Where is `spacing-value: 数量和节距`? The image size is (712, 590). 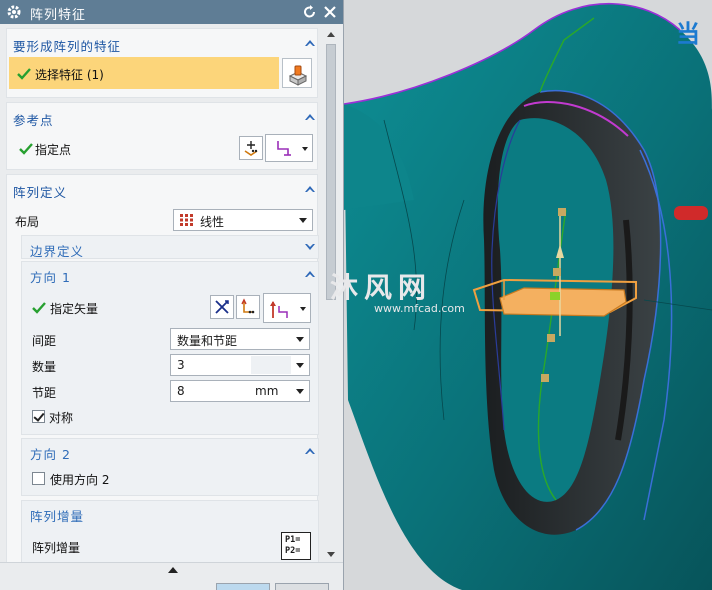
spacing-value: 数量和节距 is located at coordinates (207, 341).